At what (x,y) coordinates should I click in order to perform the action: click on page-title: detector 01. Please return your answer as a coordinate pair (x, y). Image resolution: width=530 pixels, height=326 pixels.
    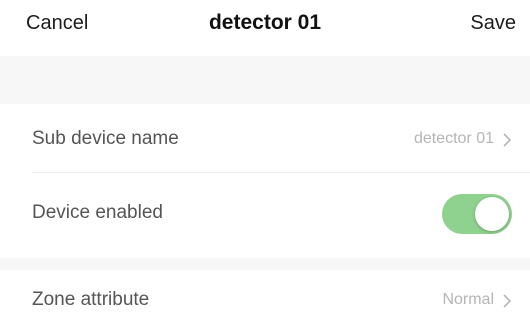
    Looking at the image, I should click on (265, 22).